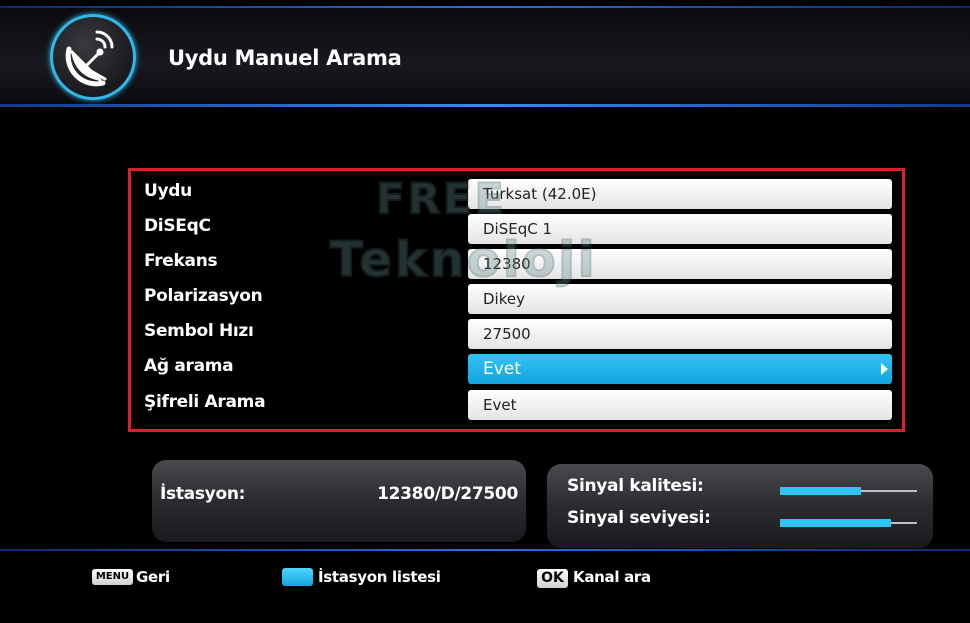 This screenshot has width=970, height=623. I want to click on header-top-line, so click(485, 7).